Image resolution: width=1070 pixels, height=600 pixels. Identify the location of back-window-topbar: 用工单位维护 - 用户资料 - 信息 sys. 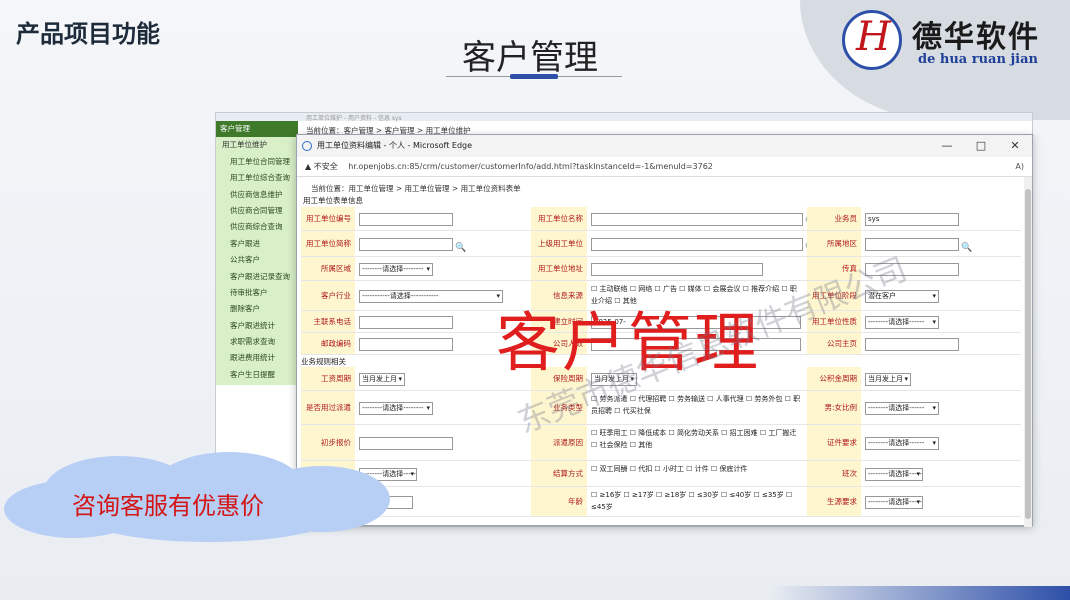
(624, 117).